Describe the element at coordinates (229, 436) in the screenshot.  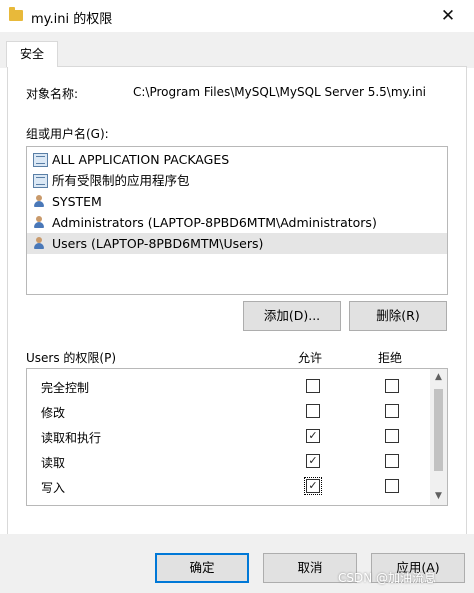
I see `permission-row-read-execute: 读取和执行 ✓` at that location.